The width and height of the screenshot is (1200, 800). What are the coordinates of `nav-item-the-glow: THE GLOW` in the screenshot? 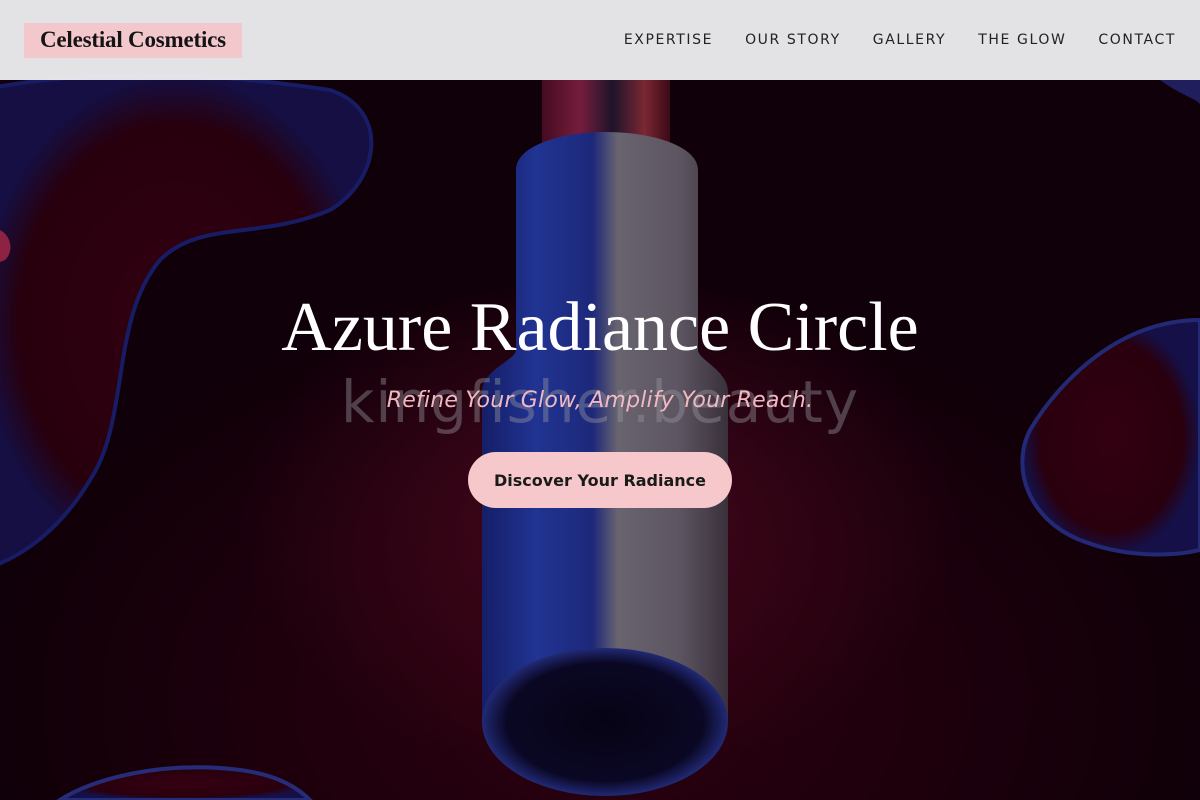 It's located at (1022, 40).